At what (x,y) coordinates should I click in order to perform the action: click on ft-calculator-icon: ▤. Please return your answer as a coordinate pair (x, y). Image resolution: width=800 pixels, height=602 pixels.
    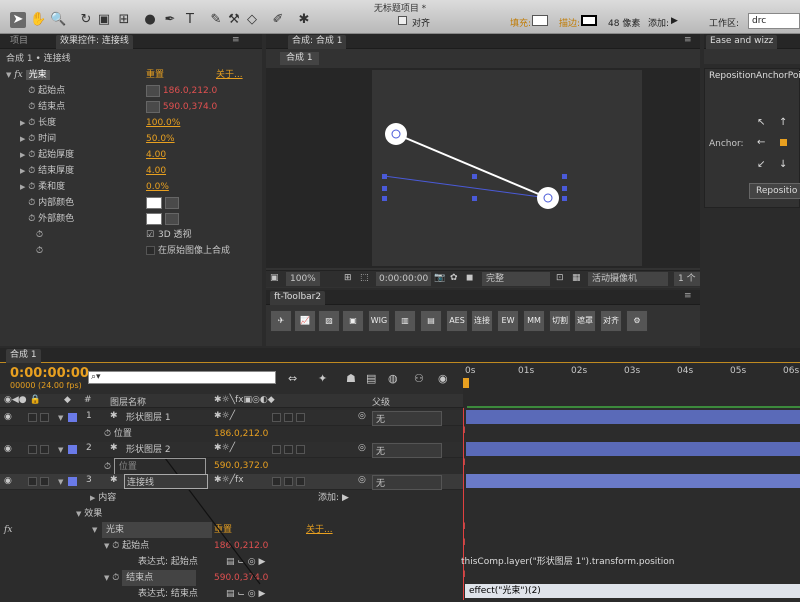
    Looking at the image, I should click on (431, 321).